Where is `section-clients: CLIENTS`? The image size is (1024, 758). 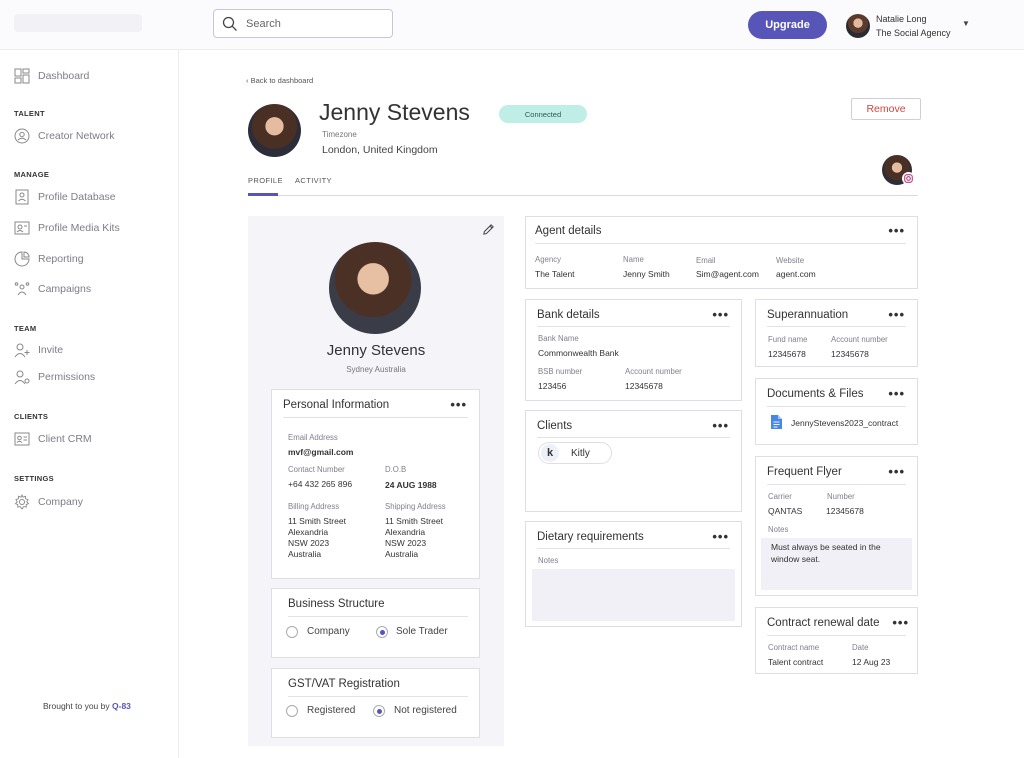 section-clients: CLIENTS is located at coordinates (31, 416).